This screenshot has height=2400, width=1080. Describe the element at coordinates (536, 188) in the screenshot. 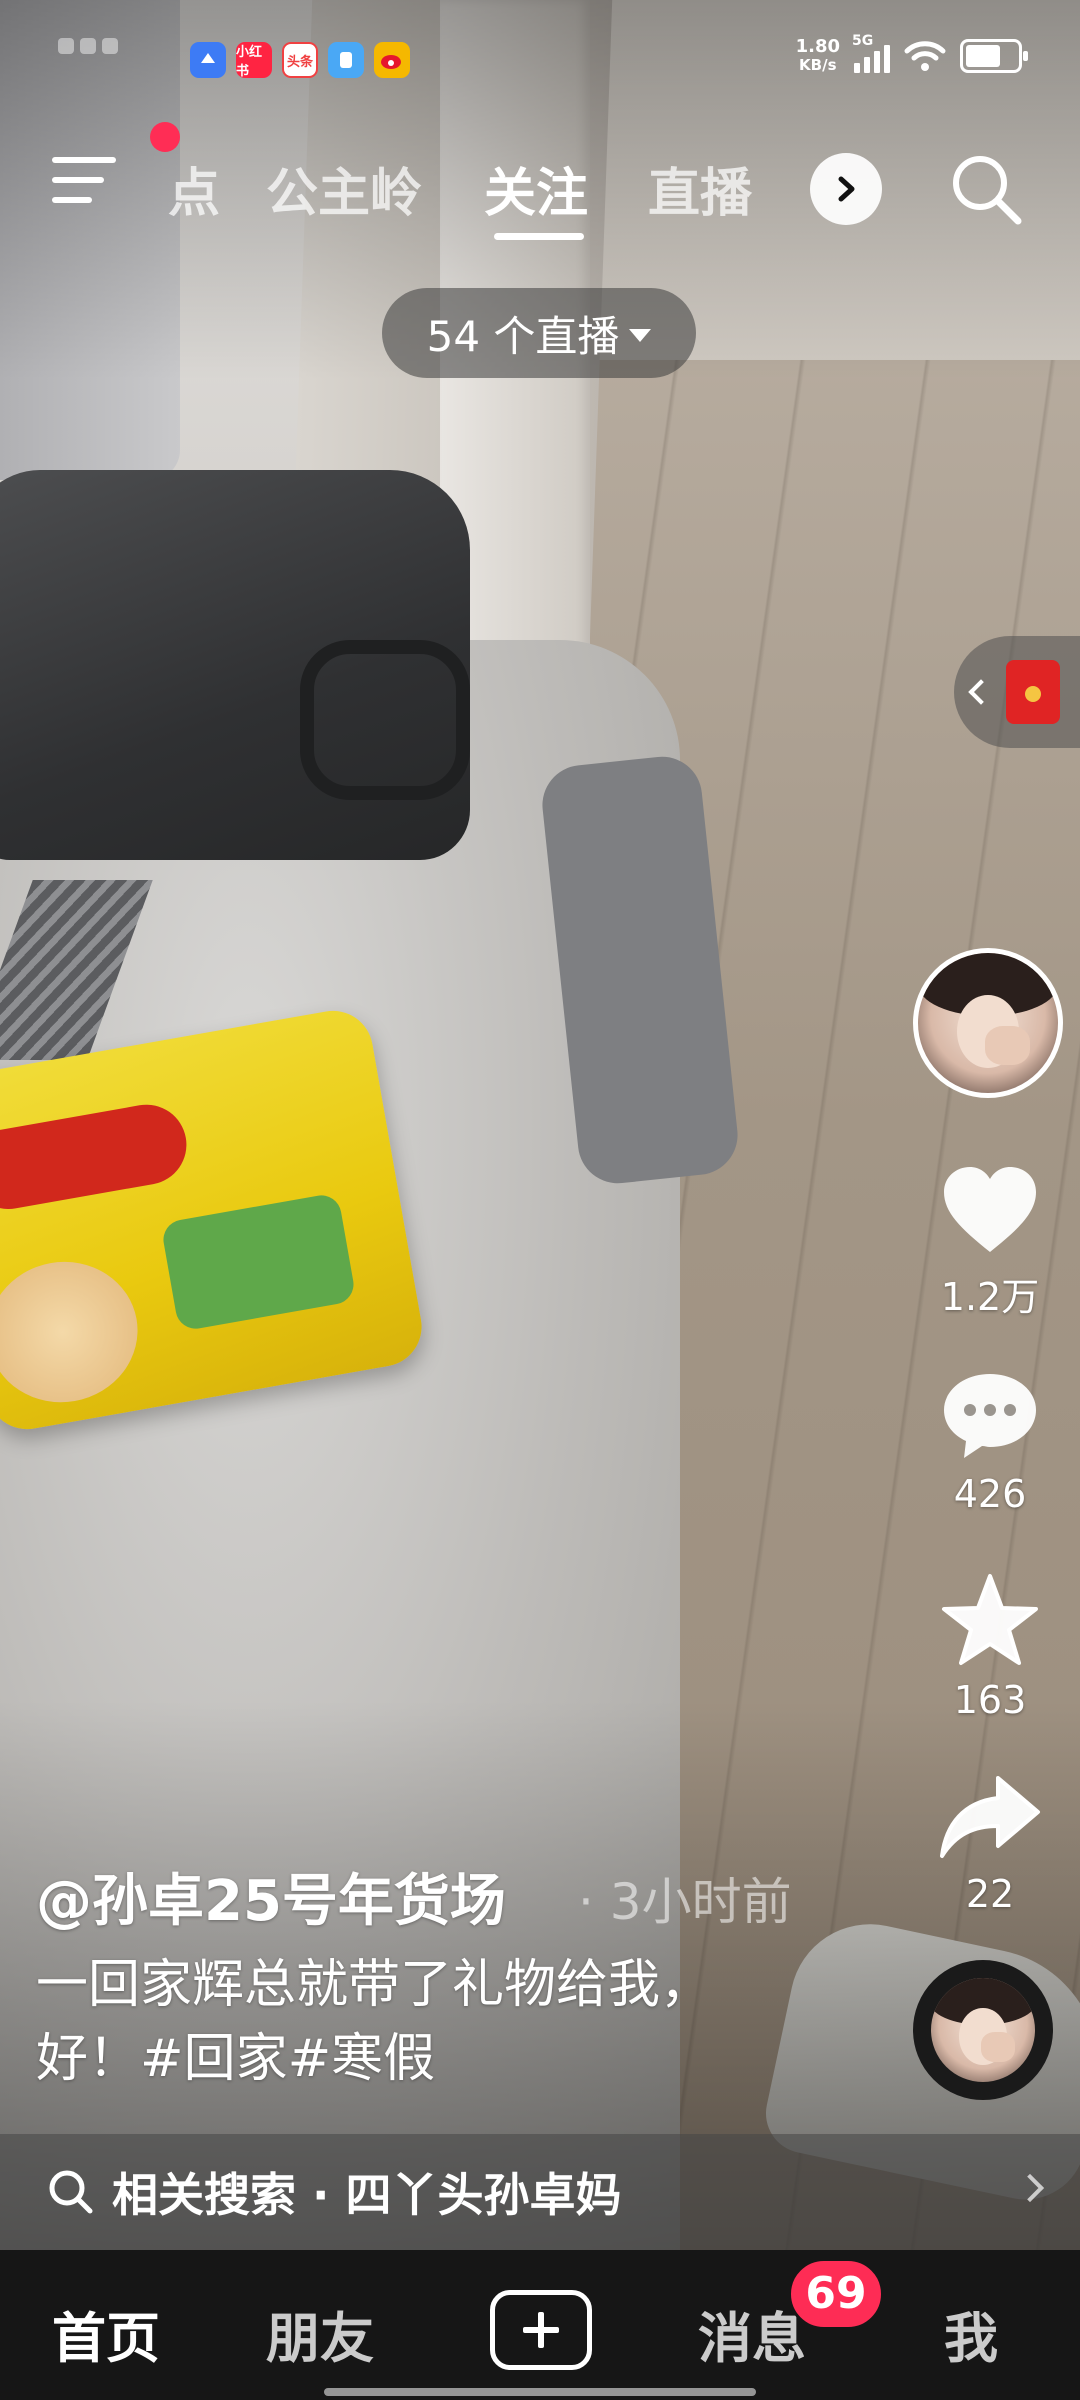

I see `tab-following: 关注` at that location.